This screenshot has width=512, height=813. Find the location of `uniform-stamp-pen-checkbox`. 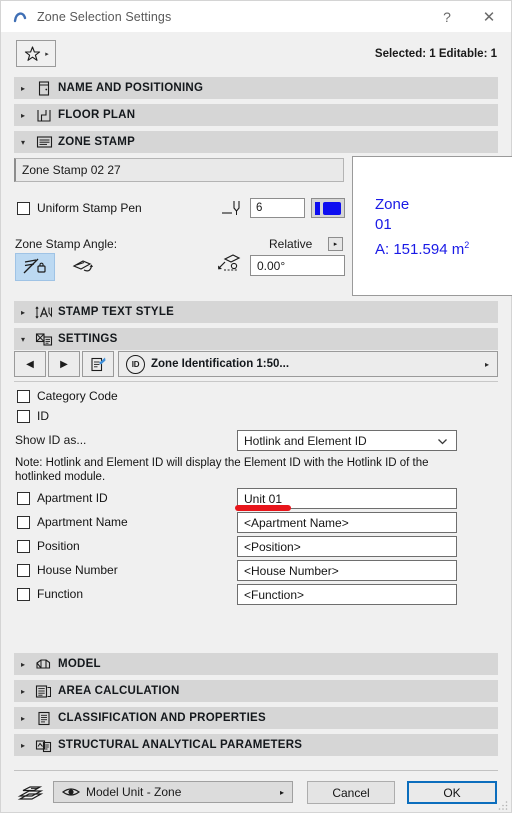

uniform-stamp-pen-checkbox is located at coordinates (23, 208).